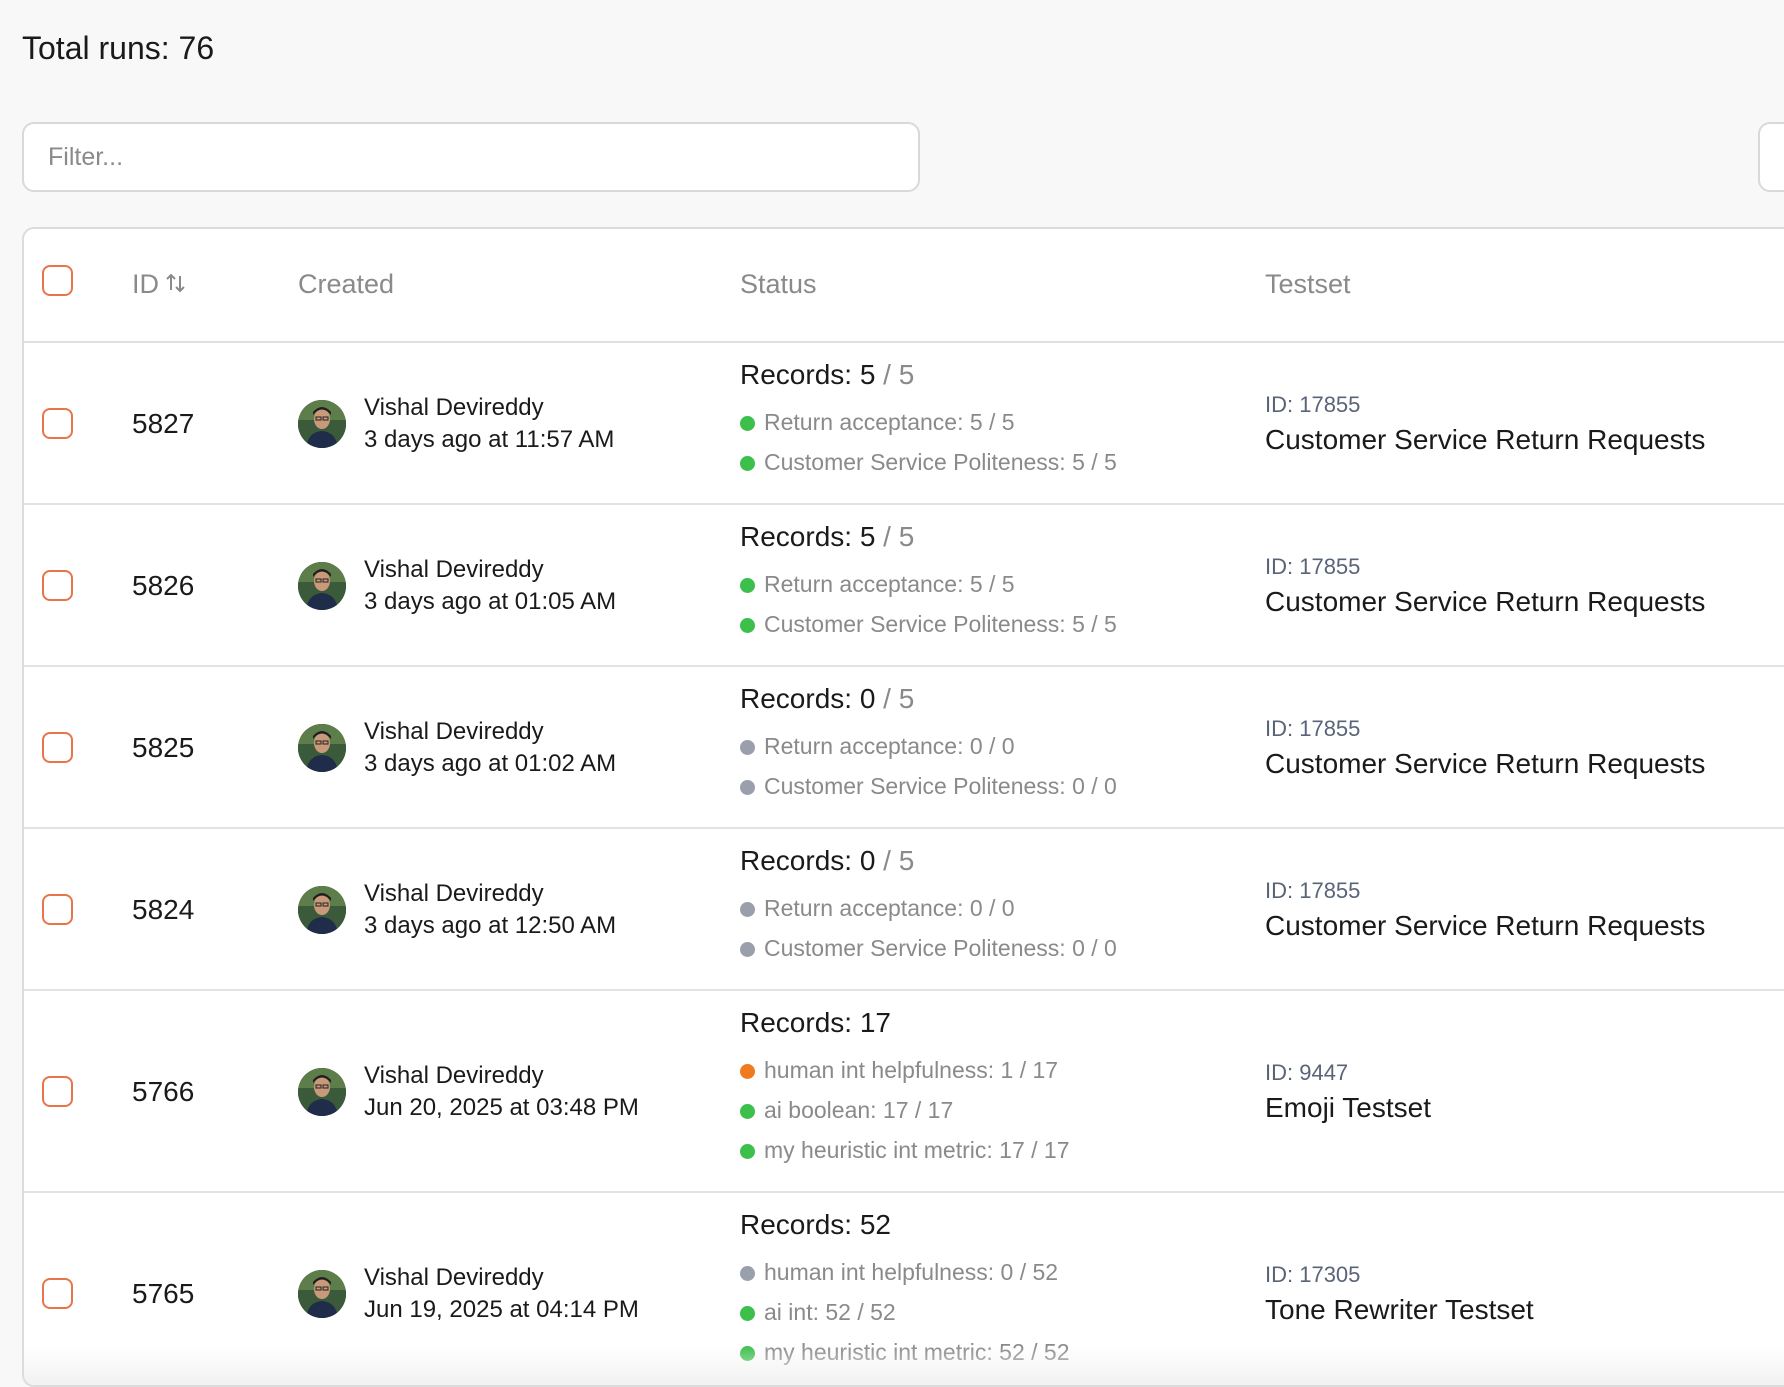  What do you see at coordinates (1348, 1108) in the screenshot?
I see `testset-name: Emoji Testset` at bounding box center [1348, 1108].